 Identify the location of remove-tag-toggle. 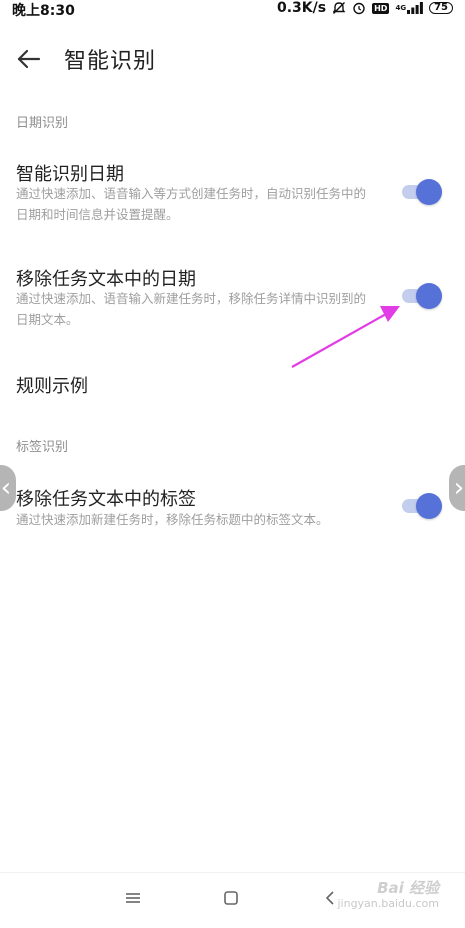
(422, 506).